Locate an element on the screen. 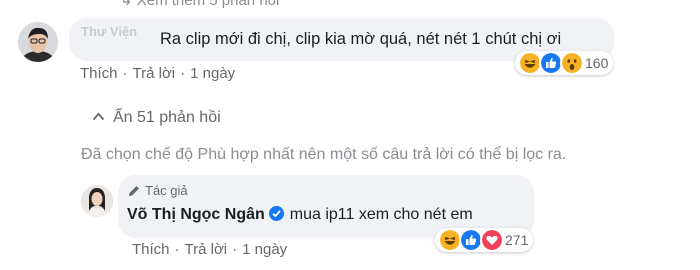 This screenshot has height=270, width=700. love-icon is located at coordinates (492, 240).